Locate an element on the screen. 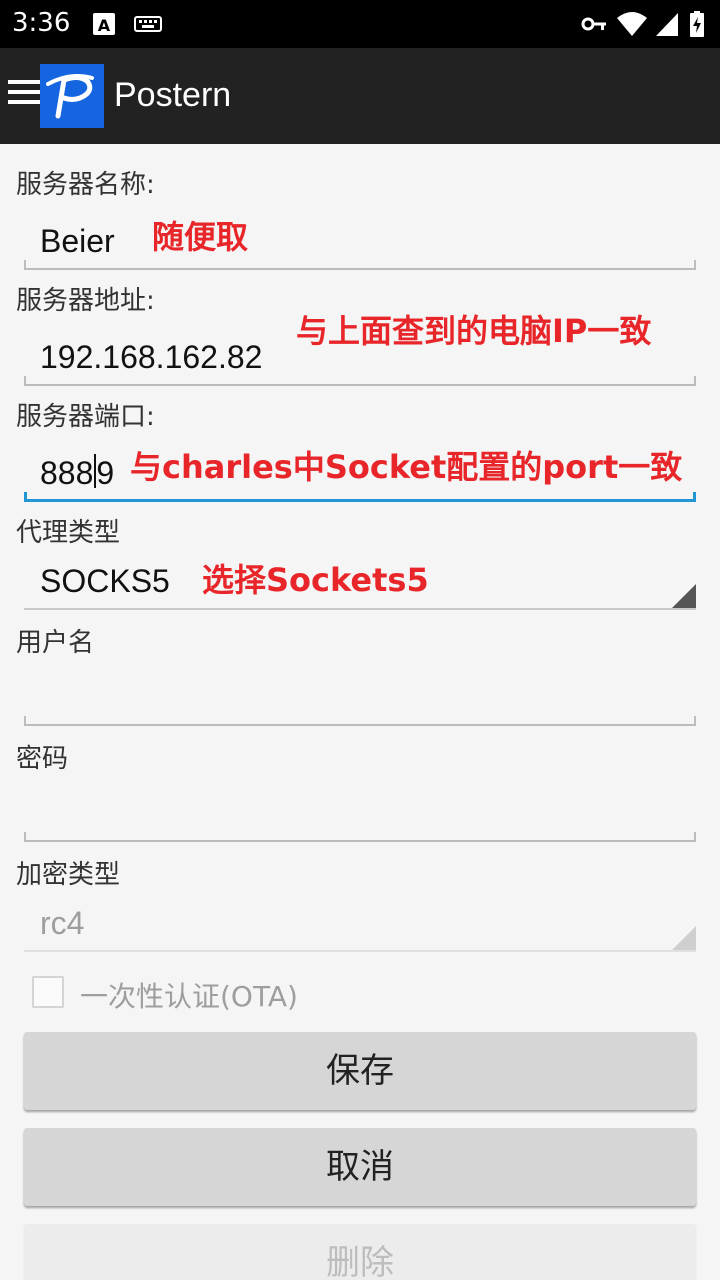  encryption-label: 加密类型 is located at coordinates (68, 875).